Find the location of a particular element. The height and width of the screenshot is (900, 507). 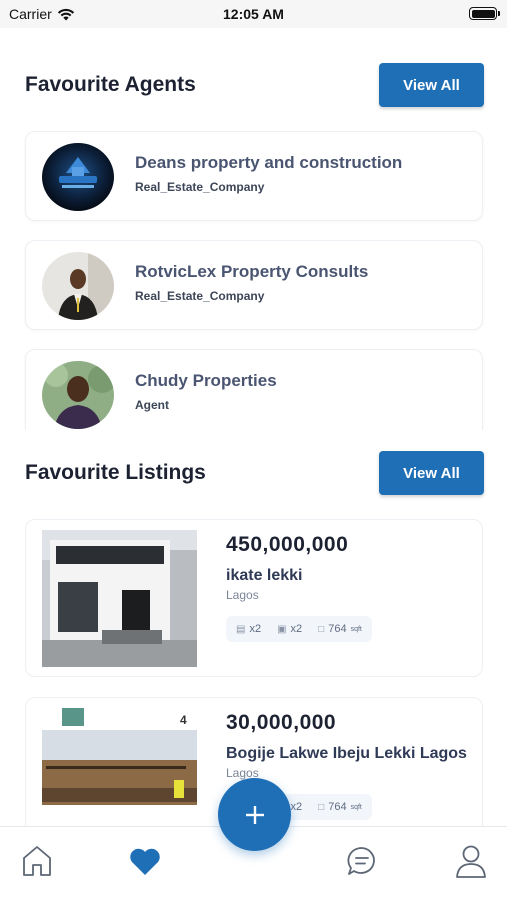

listing-price: 450,000,000 is located at coordinates (287, 544).